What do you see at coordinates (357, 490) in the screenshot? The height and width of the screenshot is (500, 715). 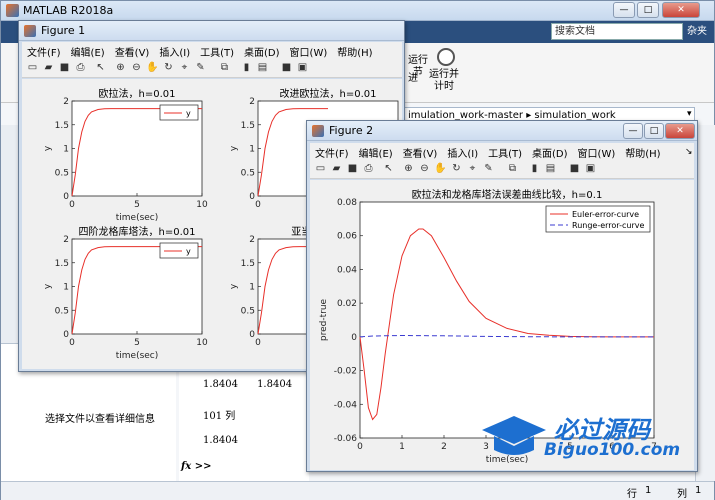 I see `status-bar: 行 1 列 1` at bounding box center [357, 490].